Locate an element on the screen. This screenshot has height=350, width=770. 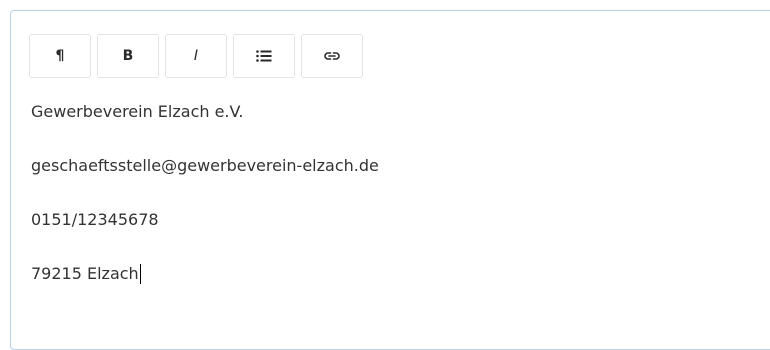
editor-toolbar: ¶ B I is located at coordinates (196, 56).